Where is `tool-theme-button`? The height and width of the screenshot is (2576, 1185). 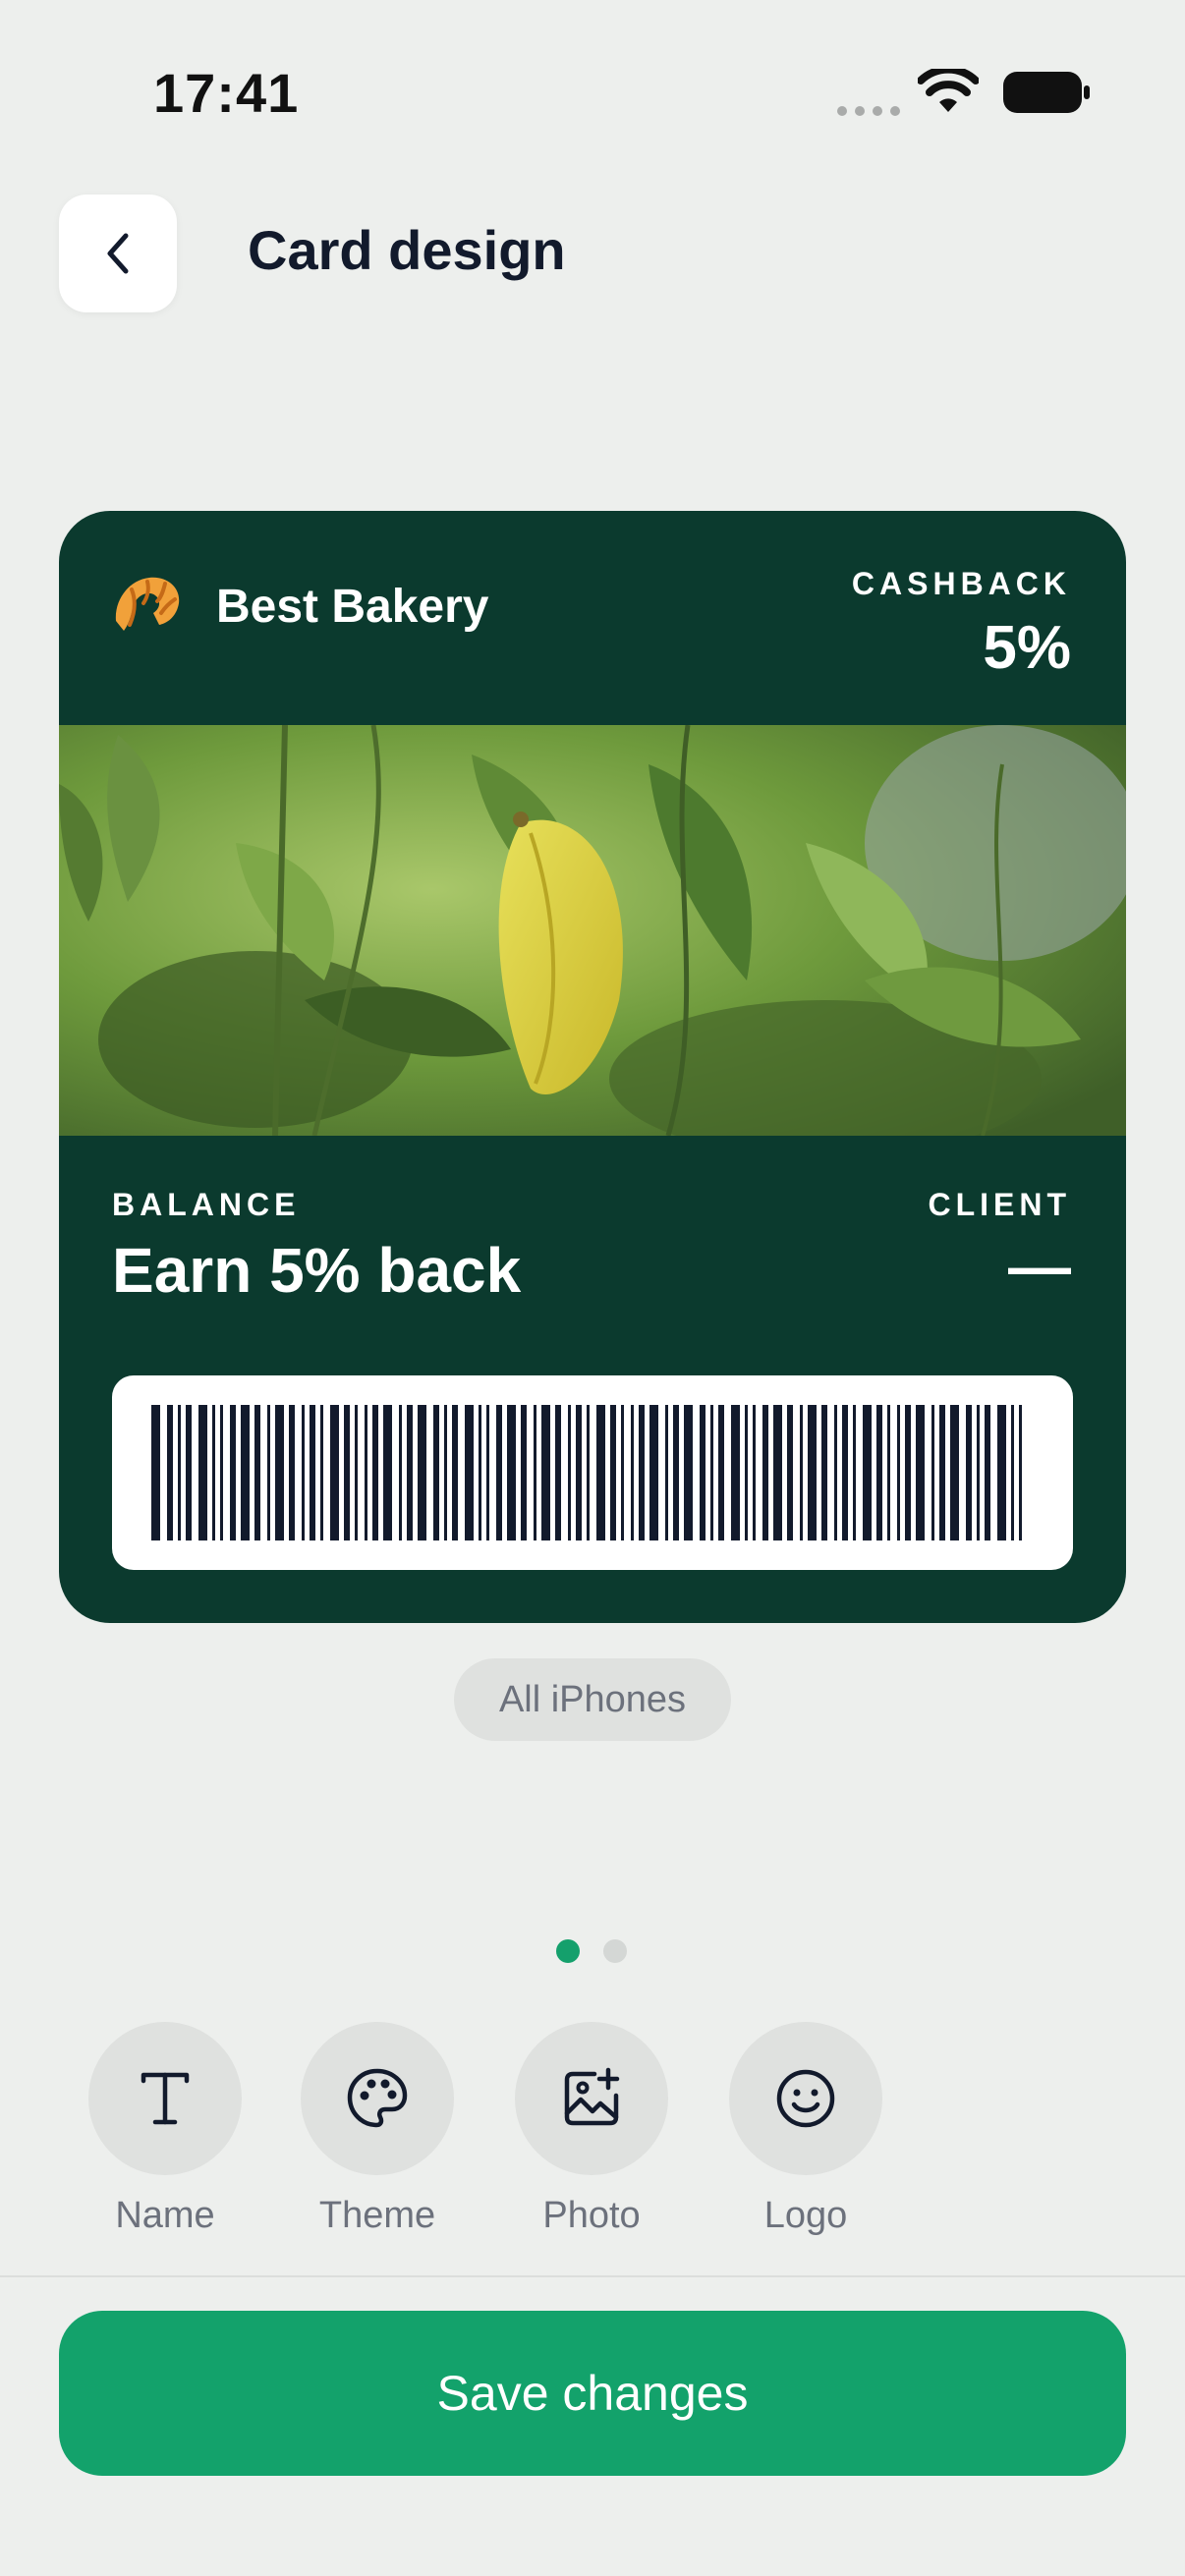
tool-theme-button is located at coordinates (378, 2098).